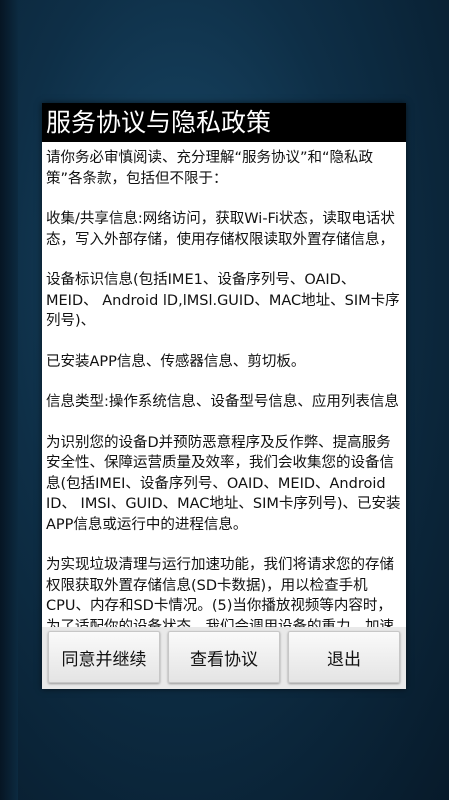  What do you see at coordinates (224, 122) in the screenshot?
I see `dialog-title: 服务协议与隐私政策` at bounding box center [224, 122].